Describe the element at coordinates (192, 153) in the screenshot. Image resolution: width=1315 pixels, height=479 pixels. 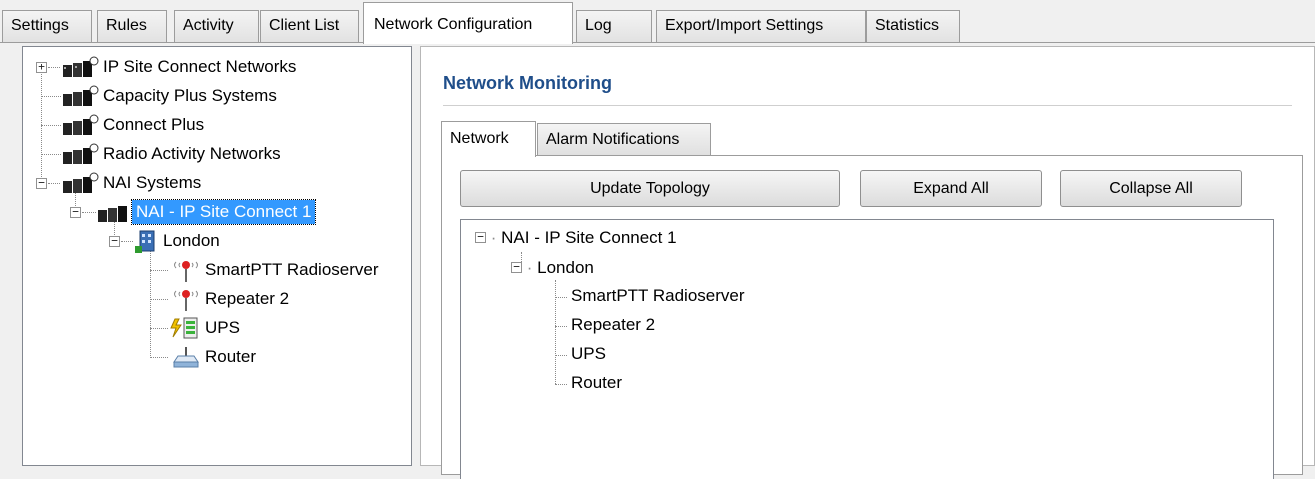
I see `tree-item-label: Radio Activity Networks` at that location.